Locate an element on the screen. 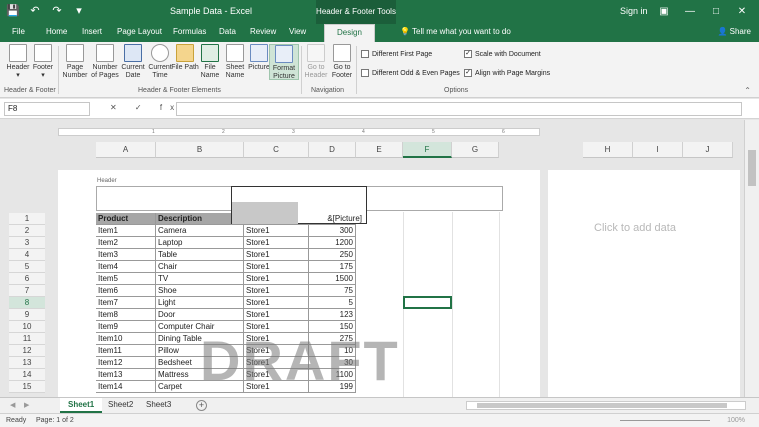 The width and height of the screenshot is (759, 427). column-header-d: D is located at coordinates (332, 150).